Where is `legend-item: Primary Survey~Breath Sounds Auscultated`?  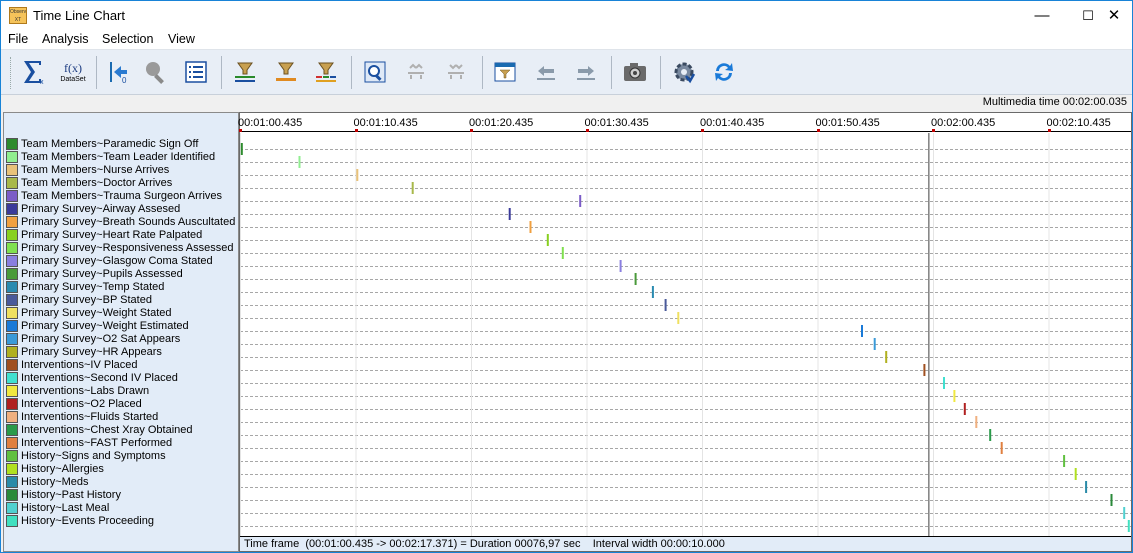 legend-item: Primary Survey~Breath Sounds Auscultated is located at coordinates (120, 221).